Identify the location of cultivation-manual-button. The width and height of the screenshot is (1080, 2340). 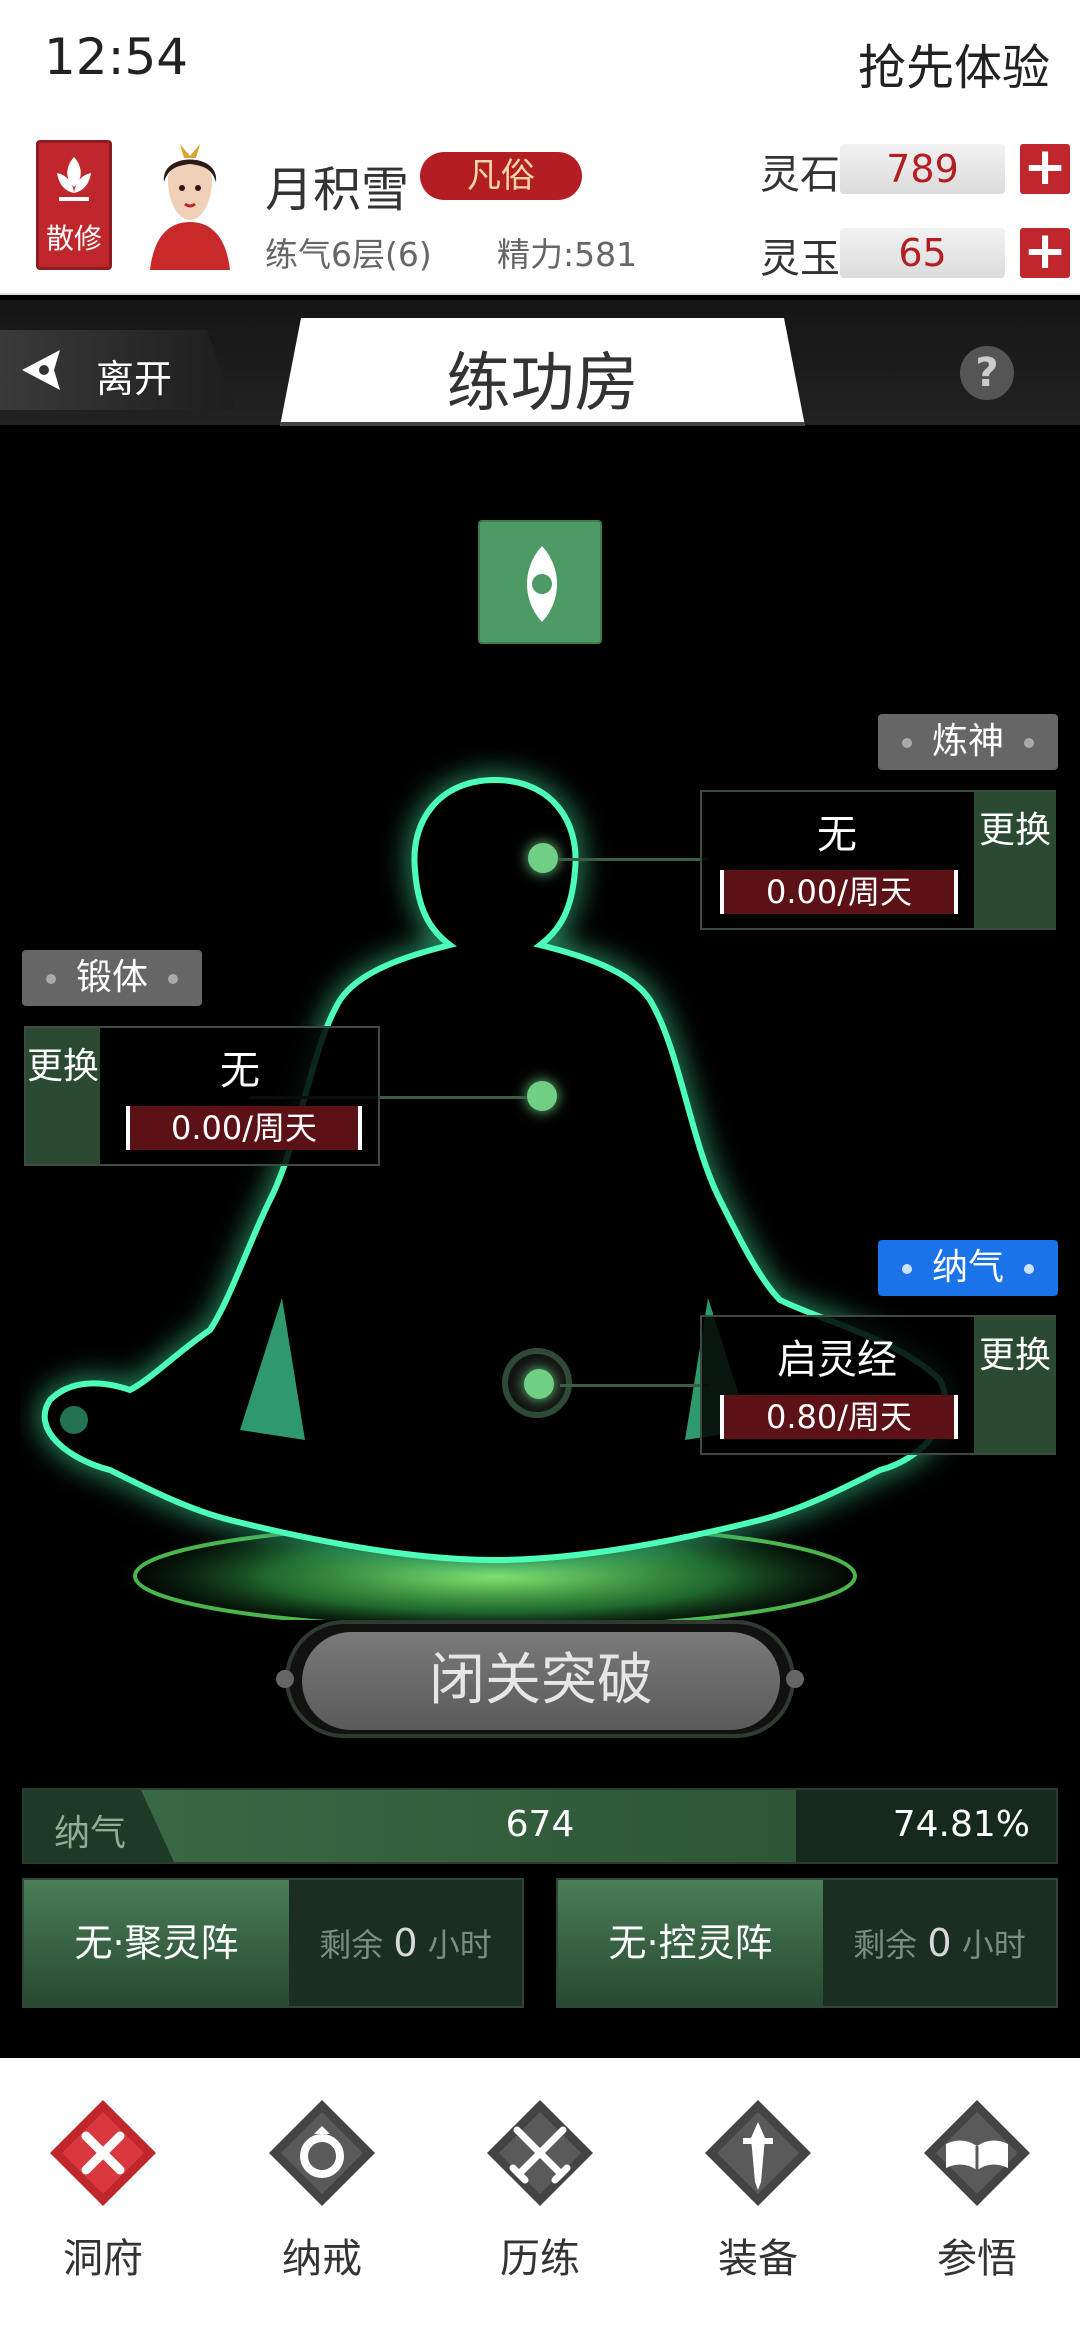
(540, 582).